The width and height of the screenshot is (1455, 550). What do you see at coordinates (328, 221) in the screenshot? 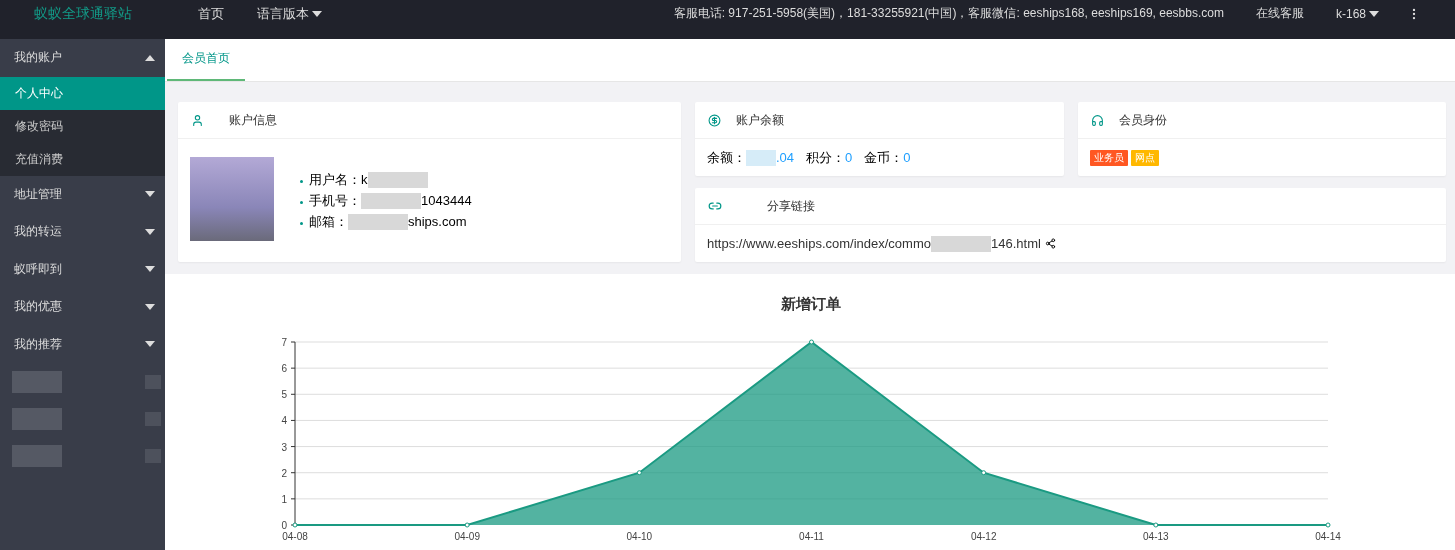
I see `field-label: 邮箱：` at bounding box center [328, 221].